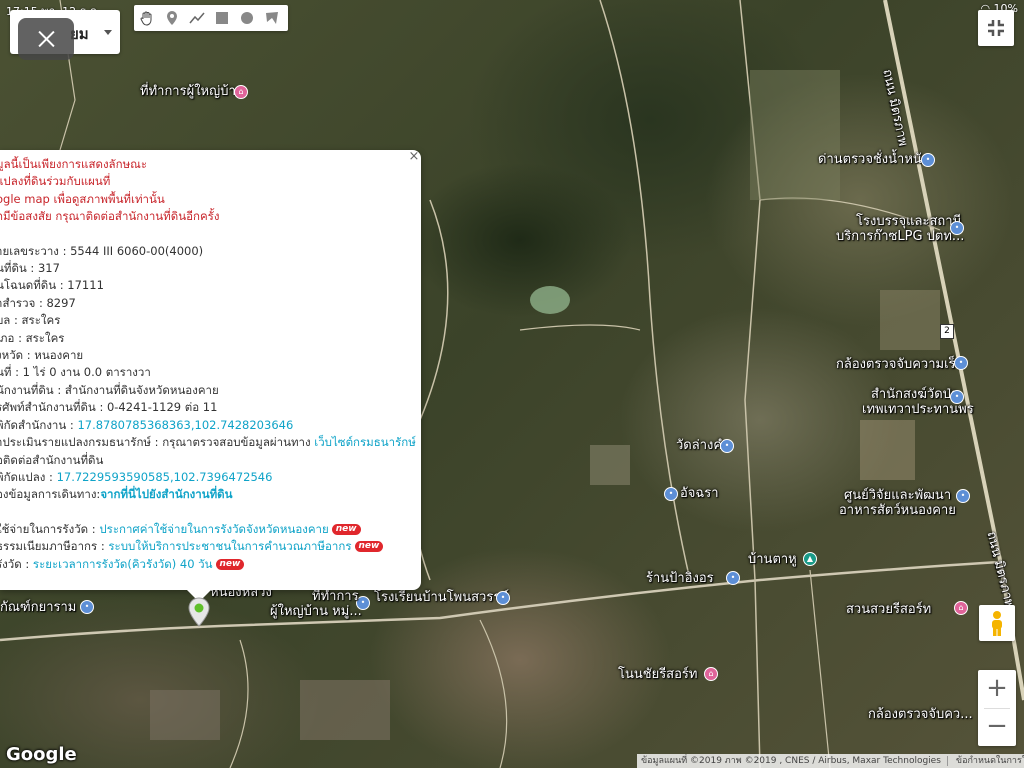  I want to click on hand-icon, so click(145, 18).